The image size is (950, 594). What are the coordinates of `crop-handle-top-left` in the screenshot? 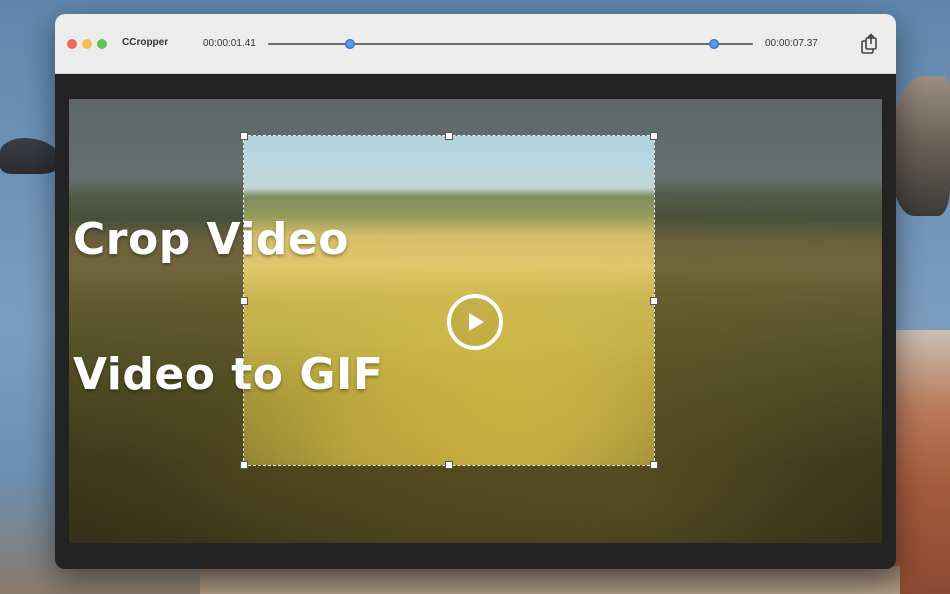 It's located at (244, 136).